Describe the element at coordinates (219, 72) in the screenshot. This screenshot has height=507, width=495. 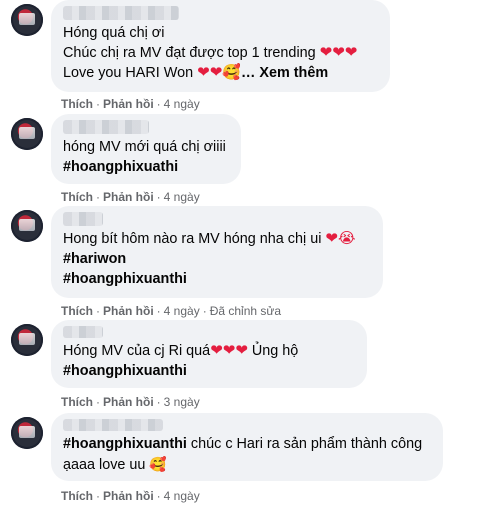
I see `heart-emoji: ❤❤🥰` at that location.